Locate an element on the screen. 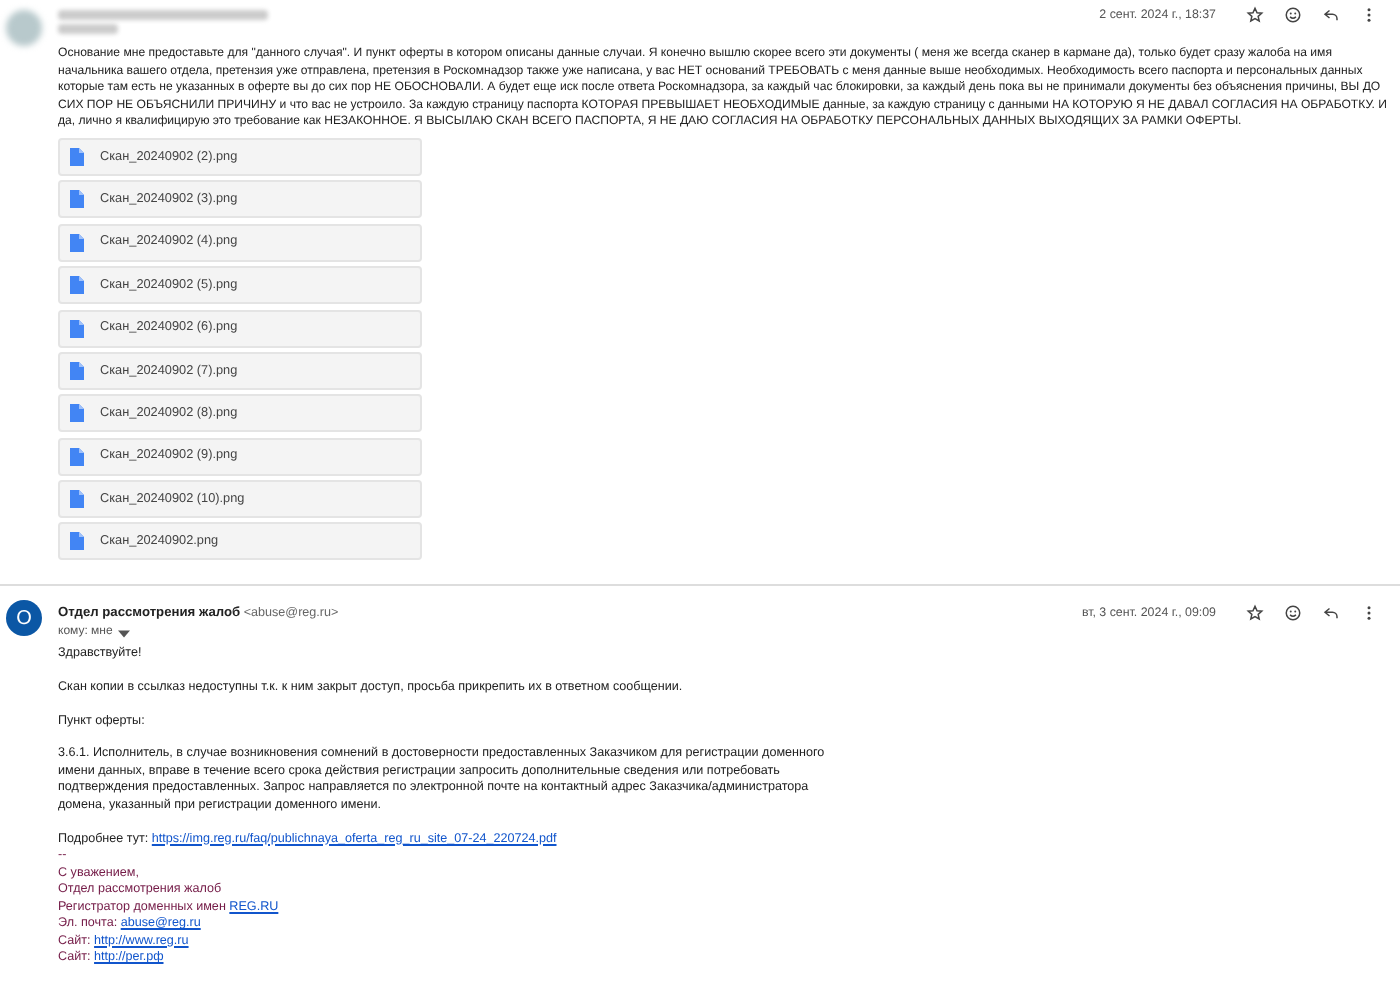  avatar: О is located at coordinates (24, 618).